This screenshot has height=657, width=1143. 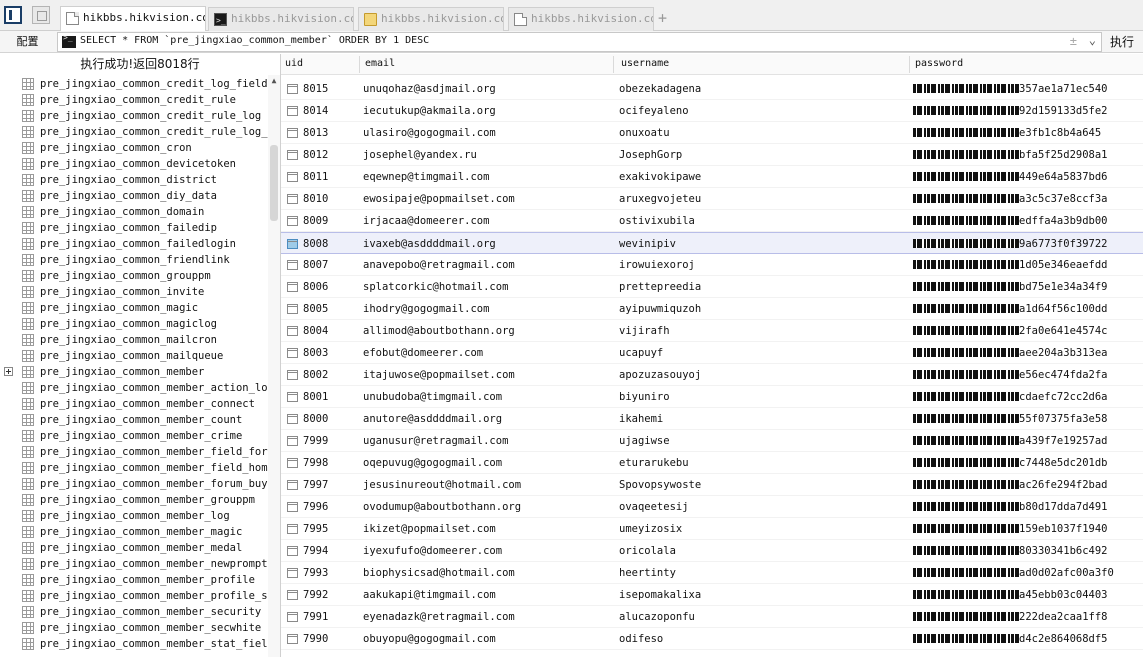 I want to click on cell-email: uganusur@retragmail.com, so click(x=435, y=441).